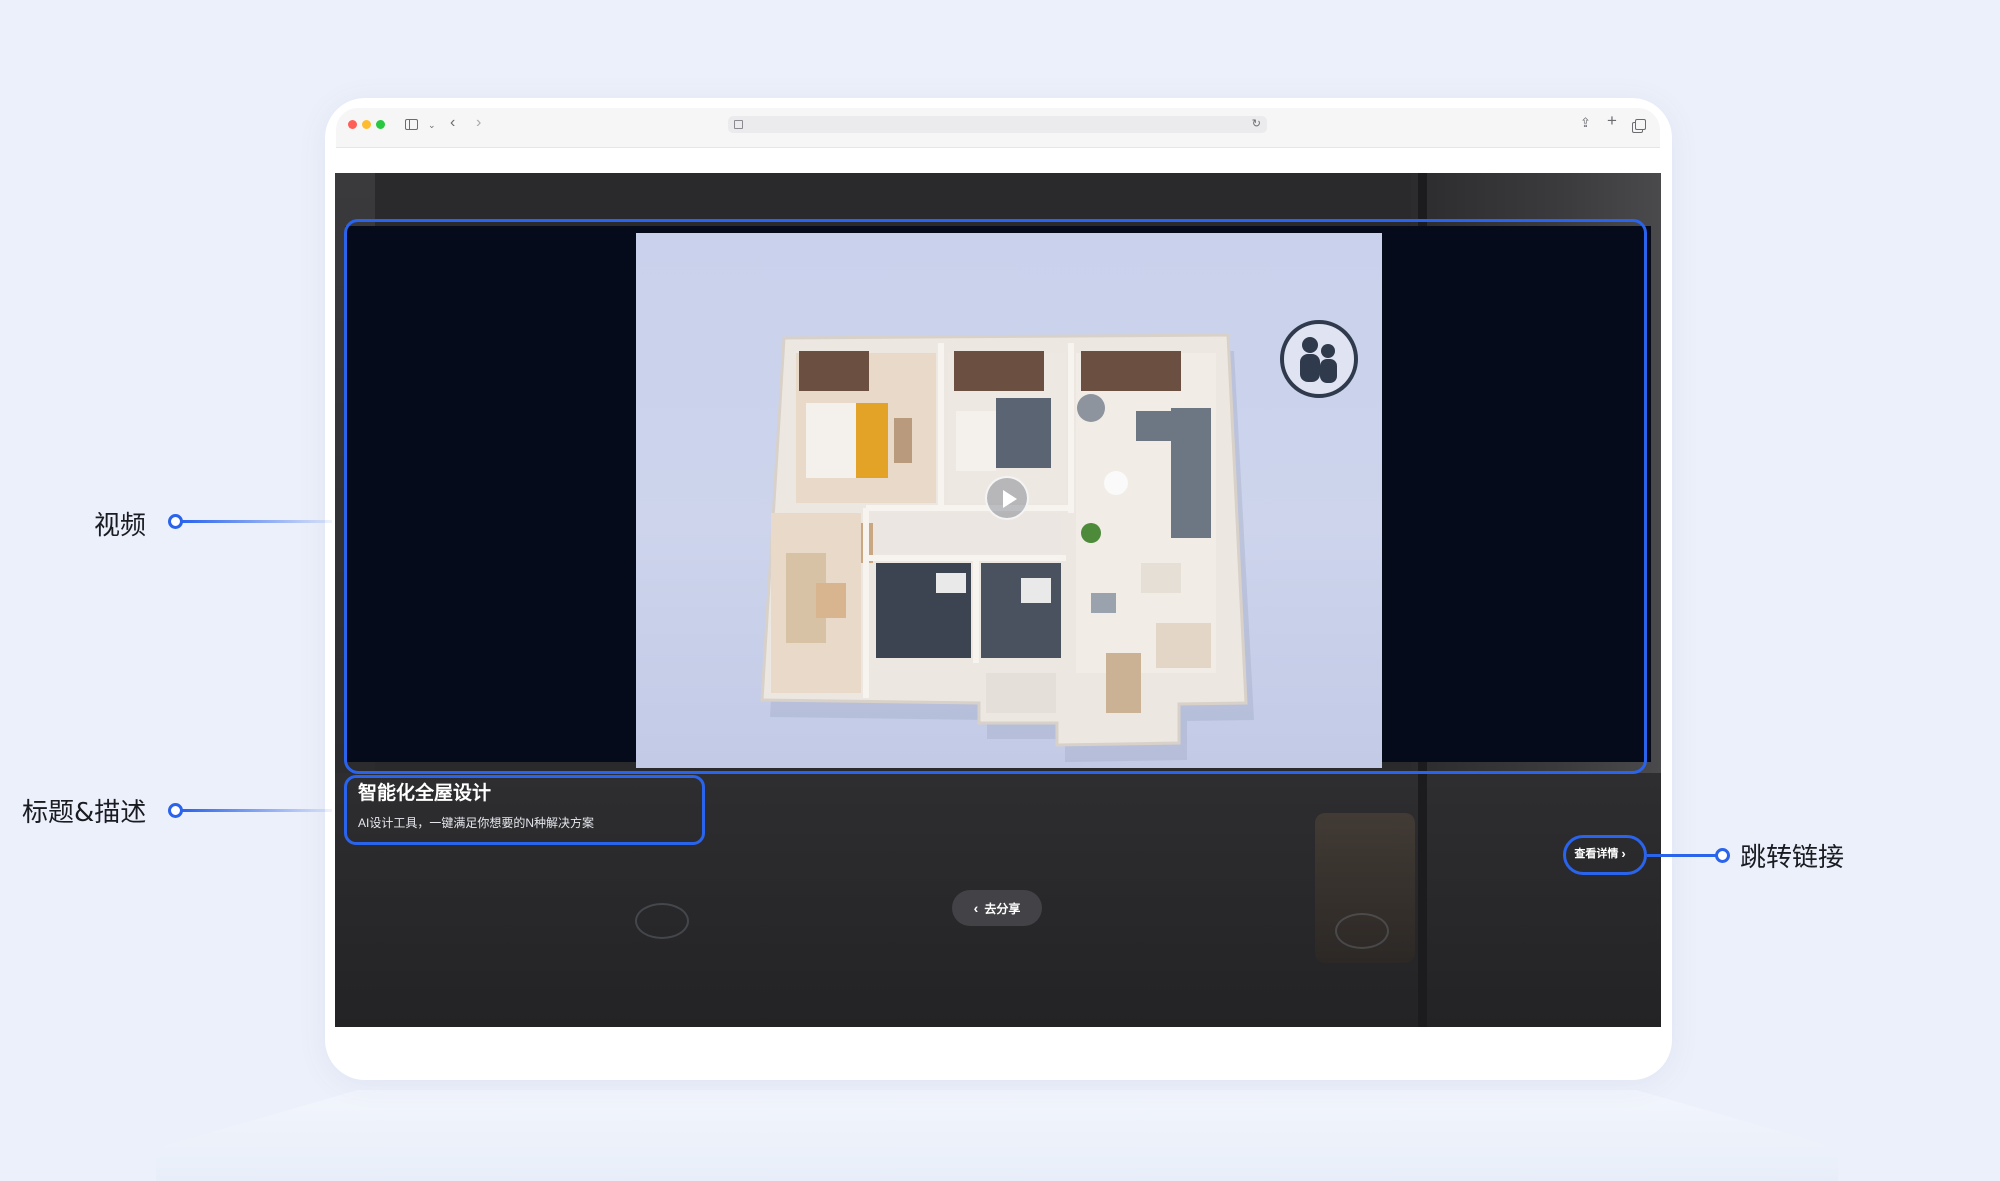  What do you see at coordinates (120, 526) in the screenshot?
I see `annotation-video-label: 视频` at bounding box center [120, 526].